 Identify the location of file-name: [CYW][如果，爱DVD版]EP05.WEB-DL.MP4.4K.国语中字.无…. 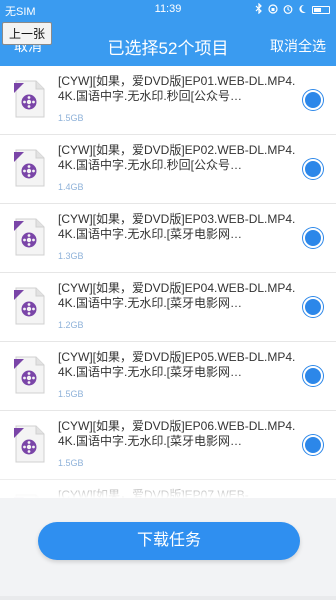
(177, 364).